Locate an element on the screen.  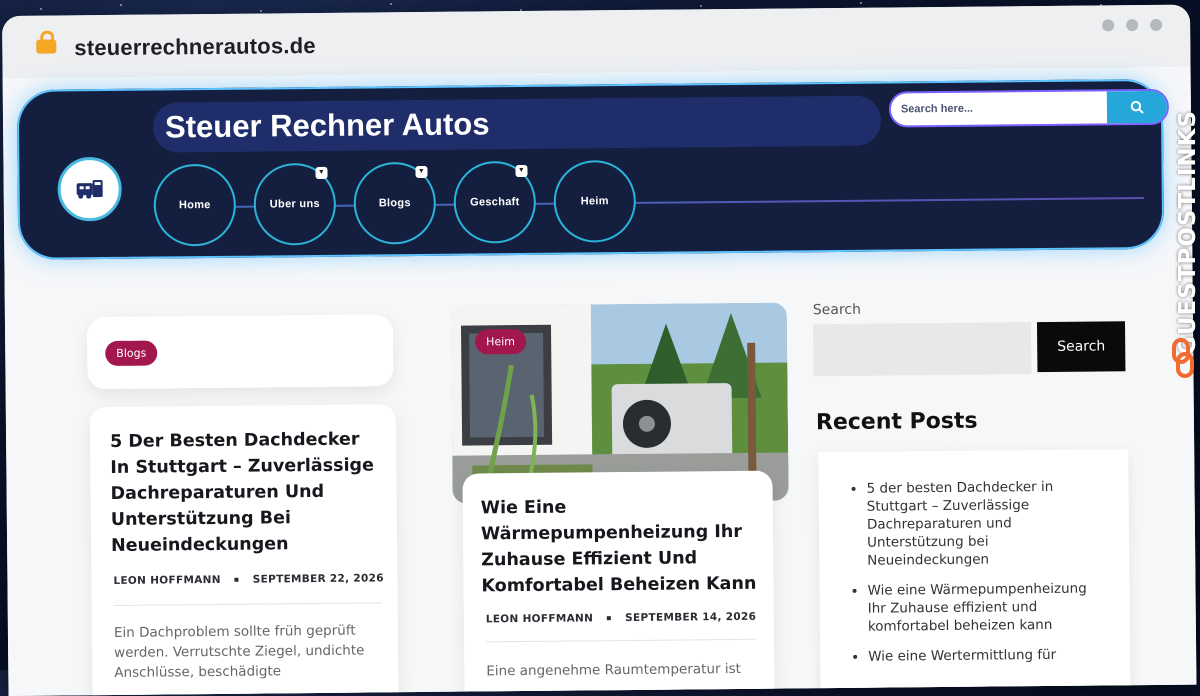
nav-item-heim: Heim is located at coordinates (595, 201).